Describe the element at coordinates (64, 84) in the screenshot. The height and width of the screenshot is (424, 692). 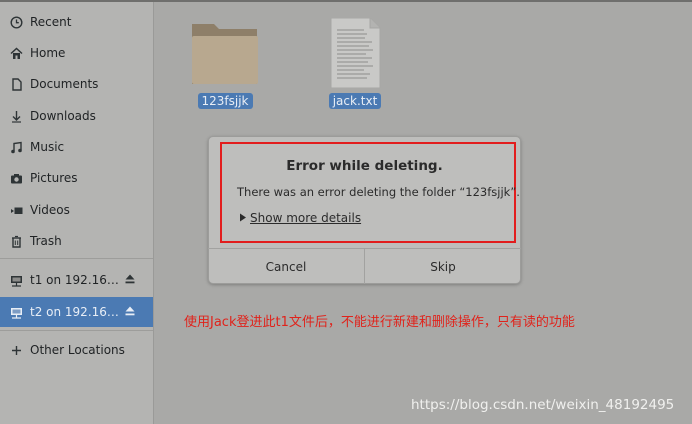
I see `sidebar-item-label: Documents` at that location.